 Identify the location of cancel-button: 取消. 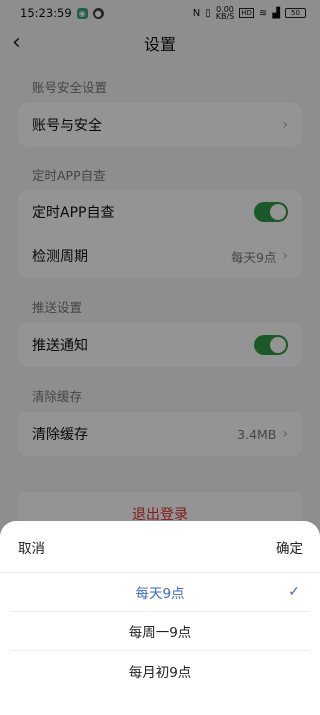
(31, 547).